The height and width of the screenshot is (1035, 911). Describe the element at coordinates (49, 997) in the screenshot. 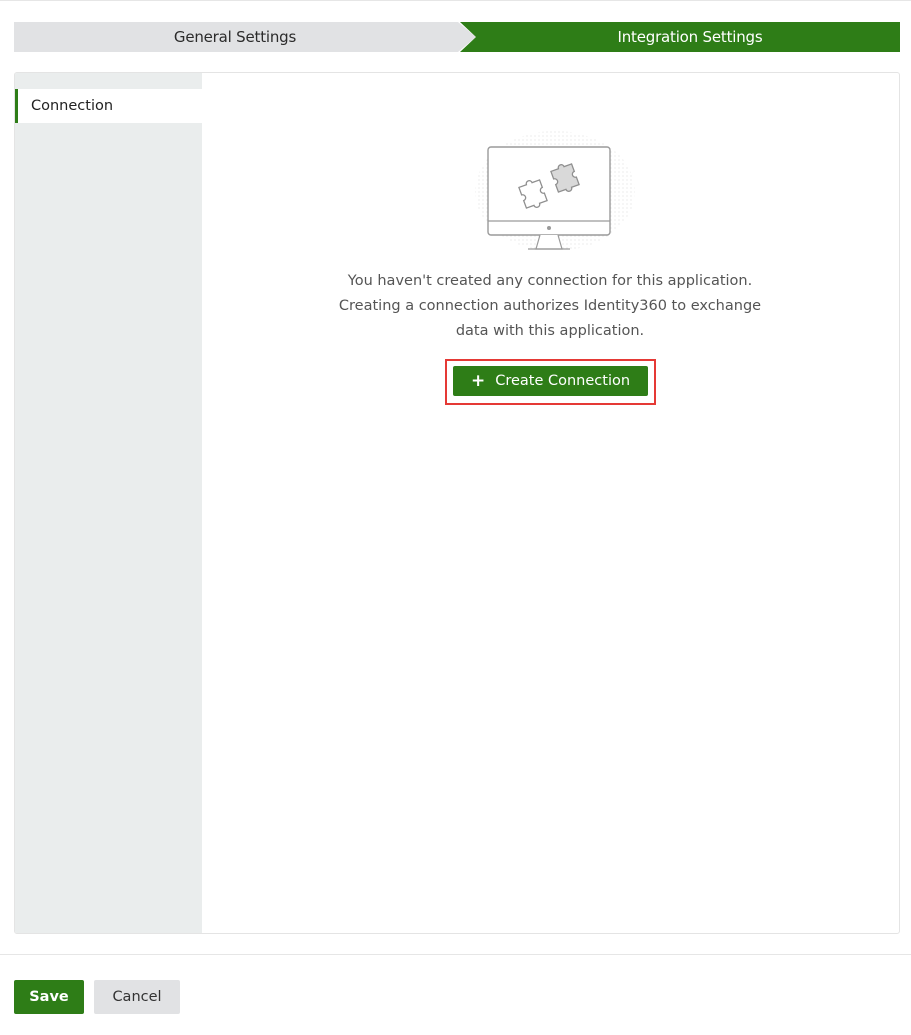

I see `save-button: Save` at that location.